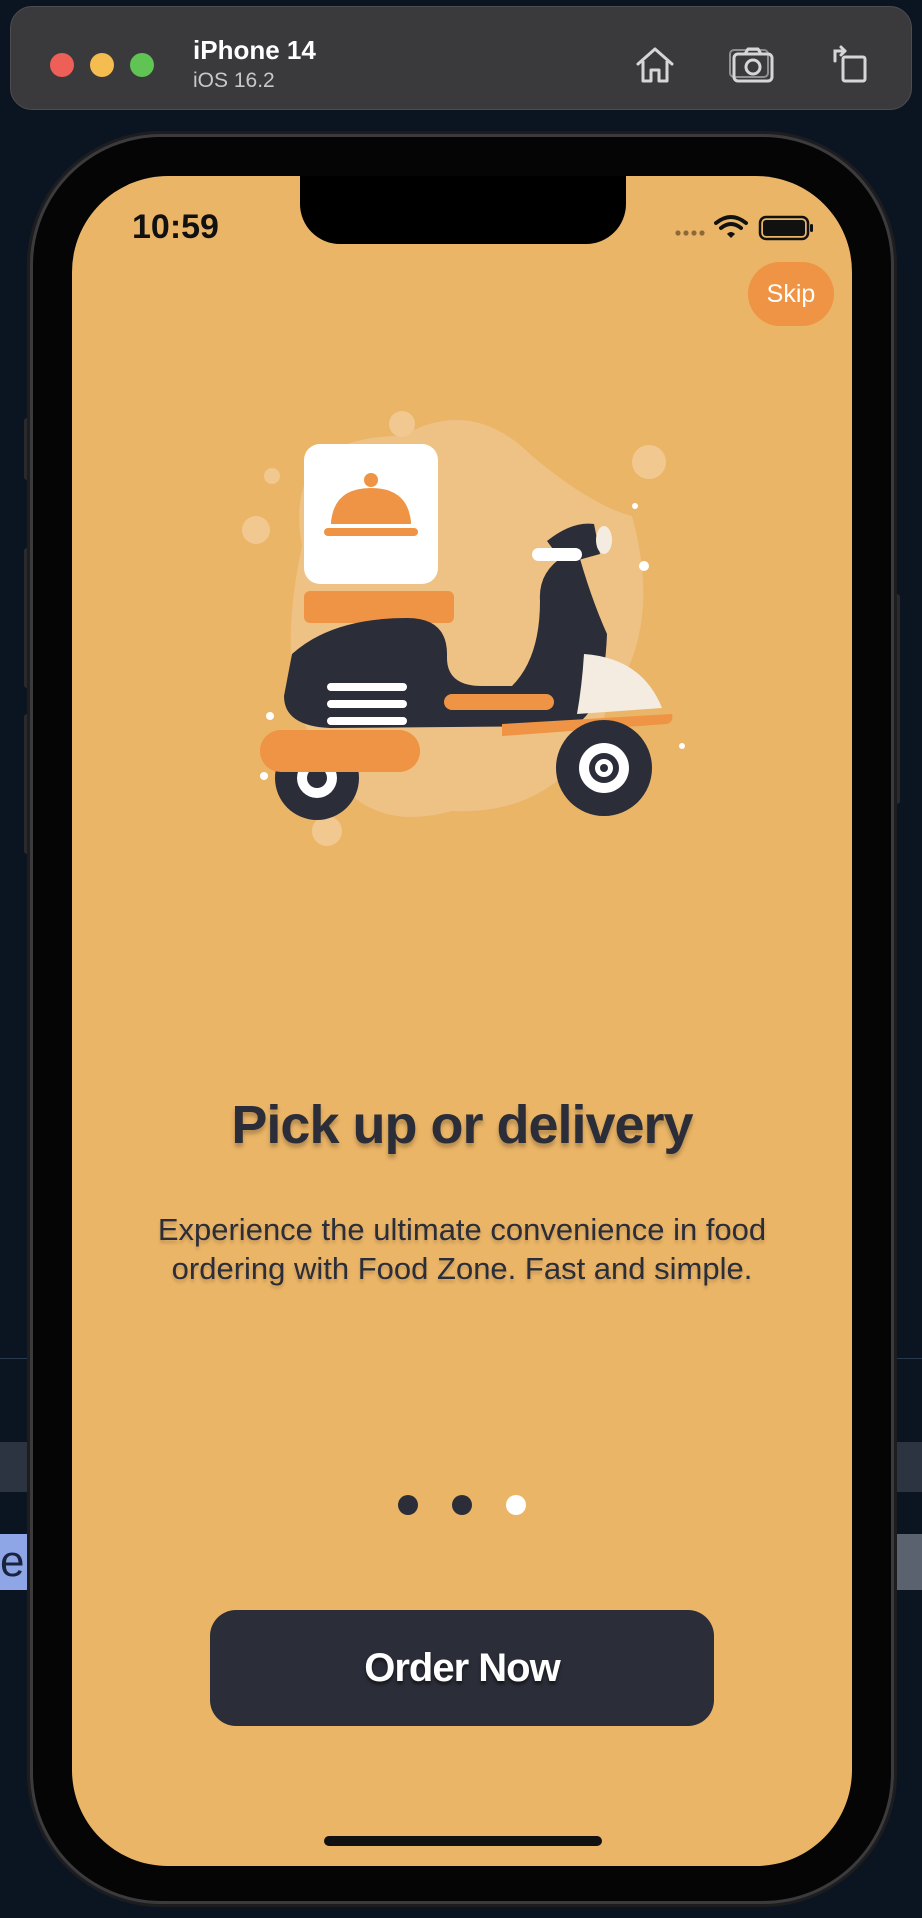 The height and width of the screenshot is (1918, 922). I want to click on background-tag-text: e, so click(12, 1561).